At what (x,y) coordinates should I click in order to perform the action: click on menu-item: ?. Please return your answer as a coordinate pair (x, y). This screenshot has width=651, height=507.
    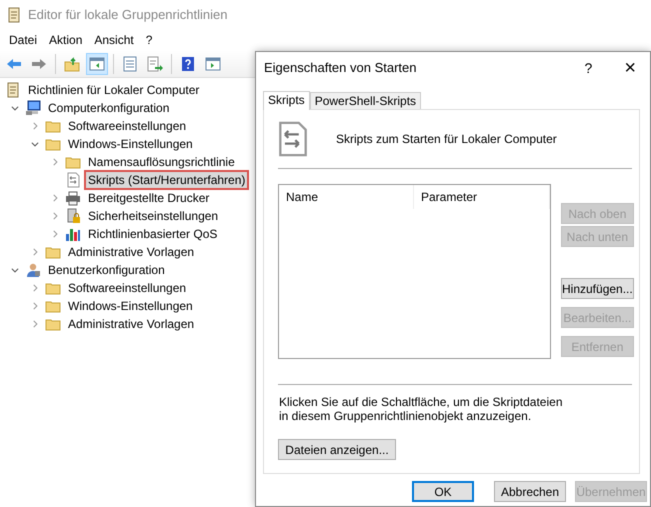
    Looking at the image, I should click on (149, 40).